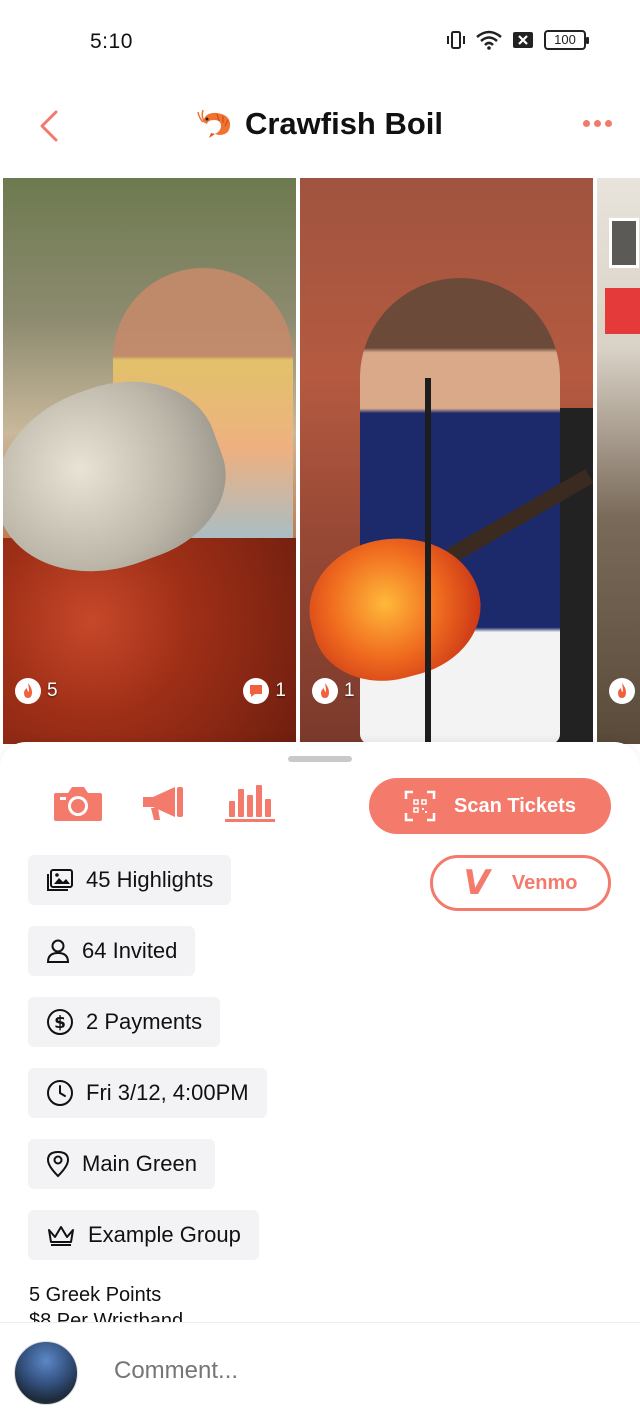 The height and width of the screenshot is (1422, 640). I want to click on location-chip: Main Green, so click(121, 1164).